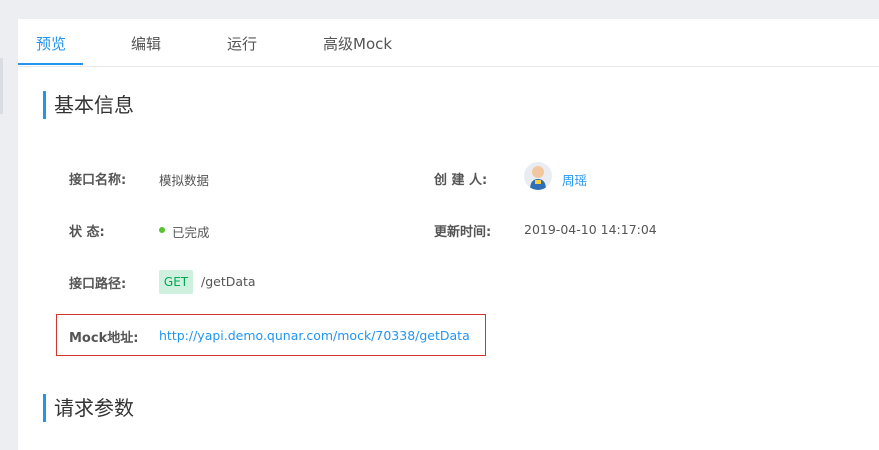  What do you see at coordinates (357, 43) in the screenshot?
I see `tab-advanced-mock: 高级Mock` at bounding box center [357, 43].